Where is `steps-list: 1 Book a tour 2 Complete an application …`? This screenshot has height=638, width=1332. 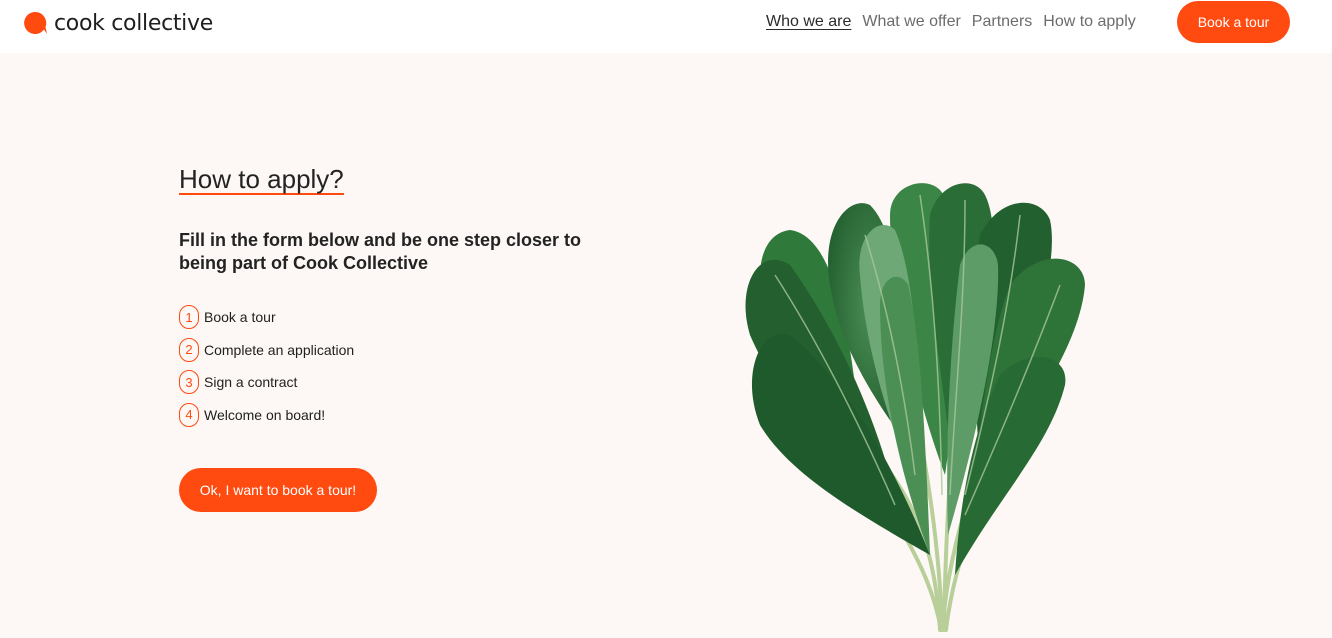 steps-list: 1 Book a tour 2 Complete an application … is located at coordinates (399, 366).